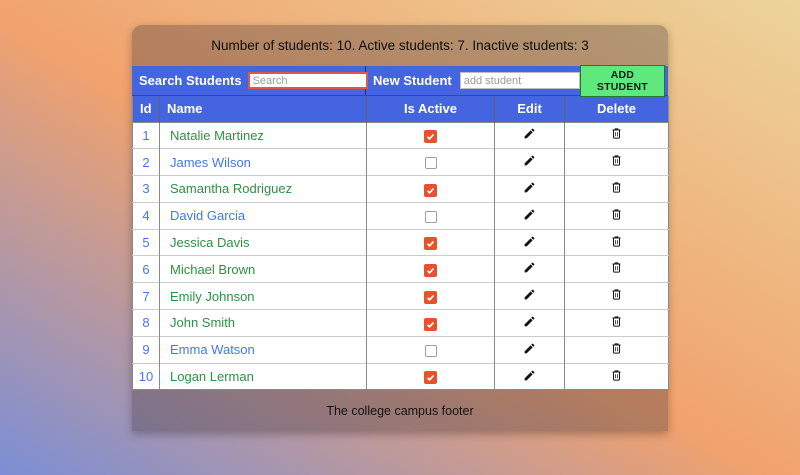 This screenshot has width=800, height=475. Describe the element at coordinates (263, 215) in the screenshot. I see `student-name: David Garcia` at that location.